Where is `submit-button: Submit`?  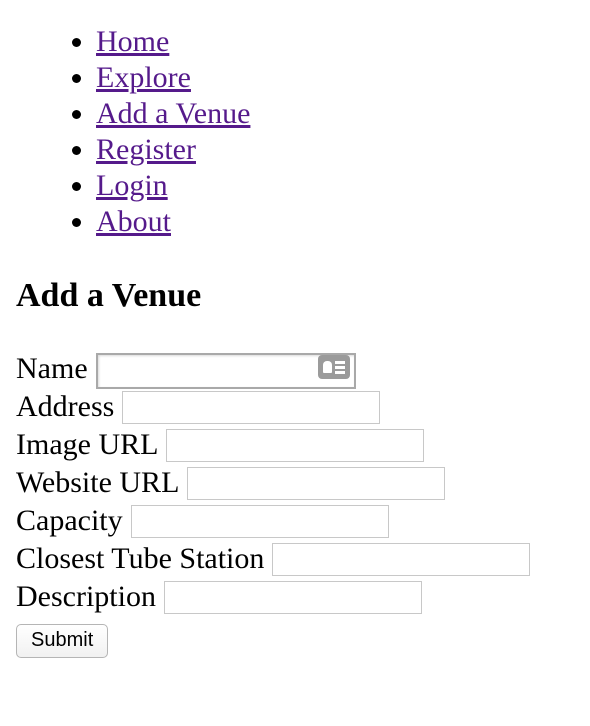 submit-button: Submit is located at coordinates (62, 640).